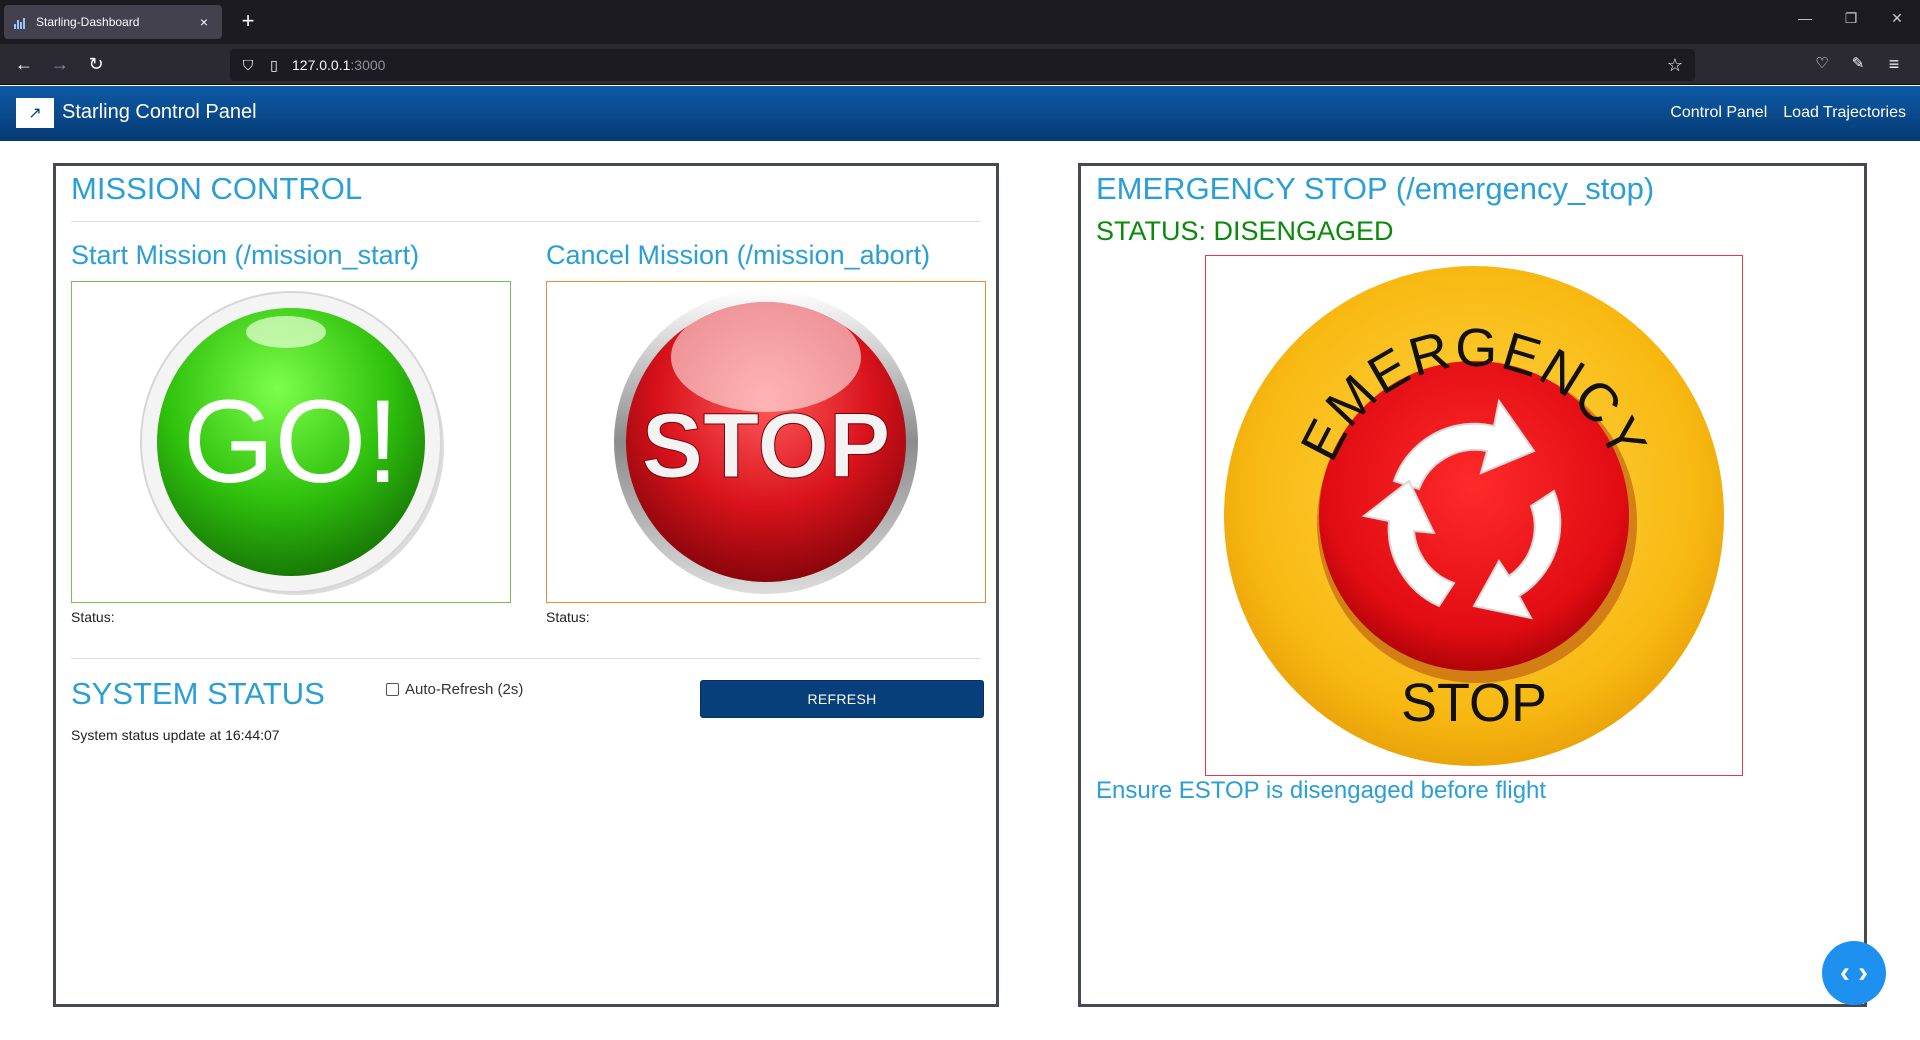  I want to click on cancel-mission-title: Cancel Mission (/mission_abort), so click(738, 255).